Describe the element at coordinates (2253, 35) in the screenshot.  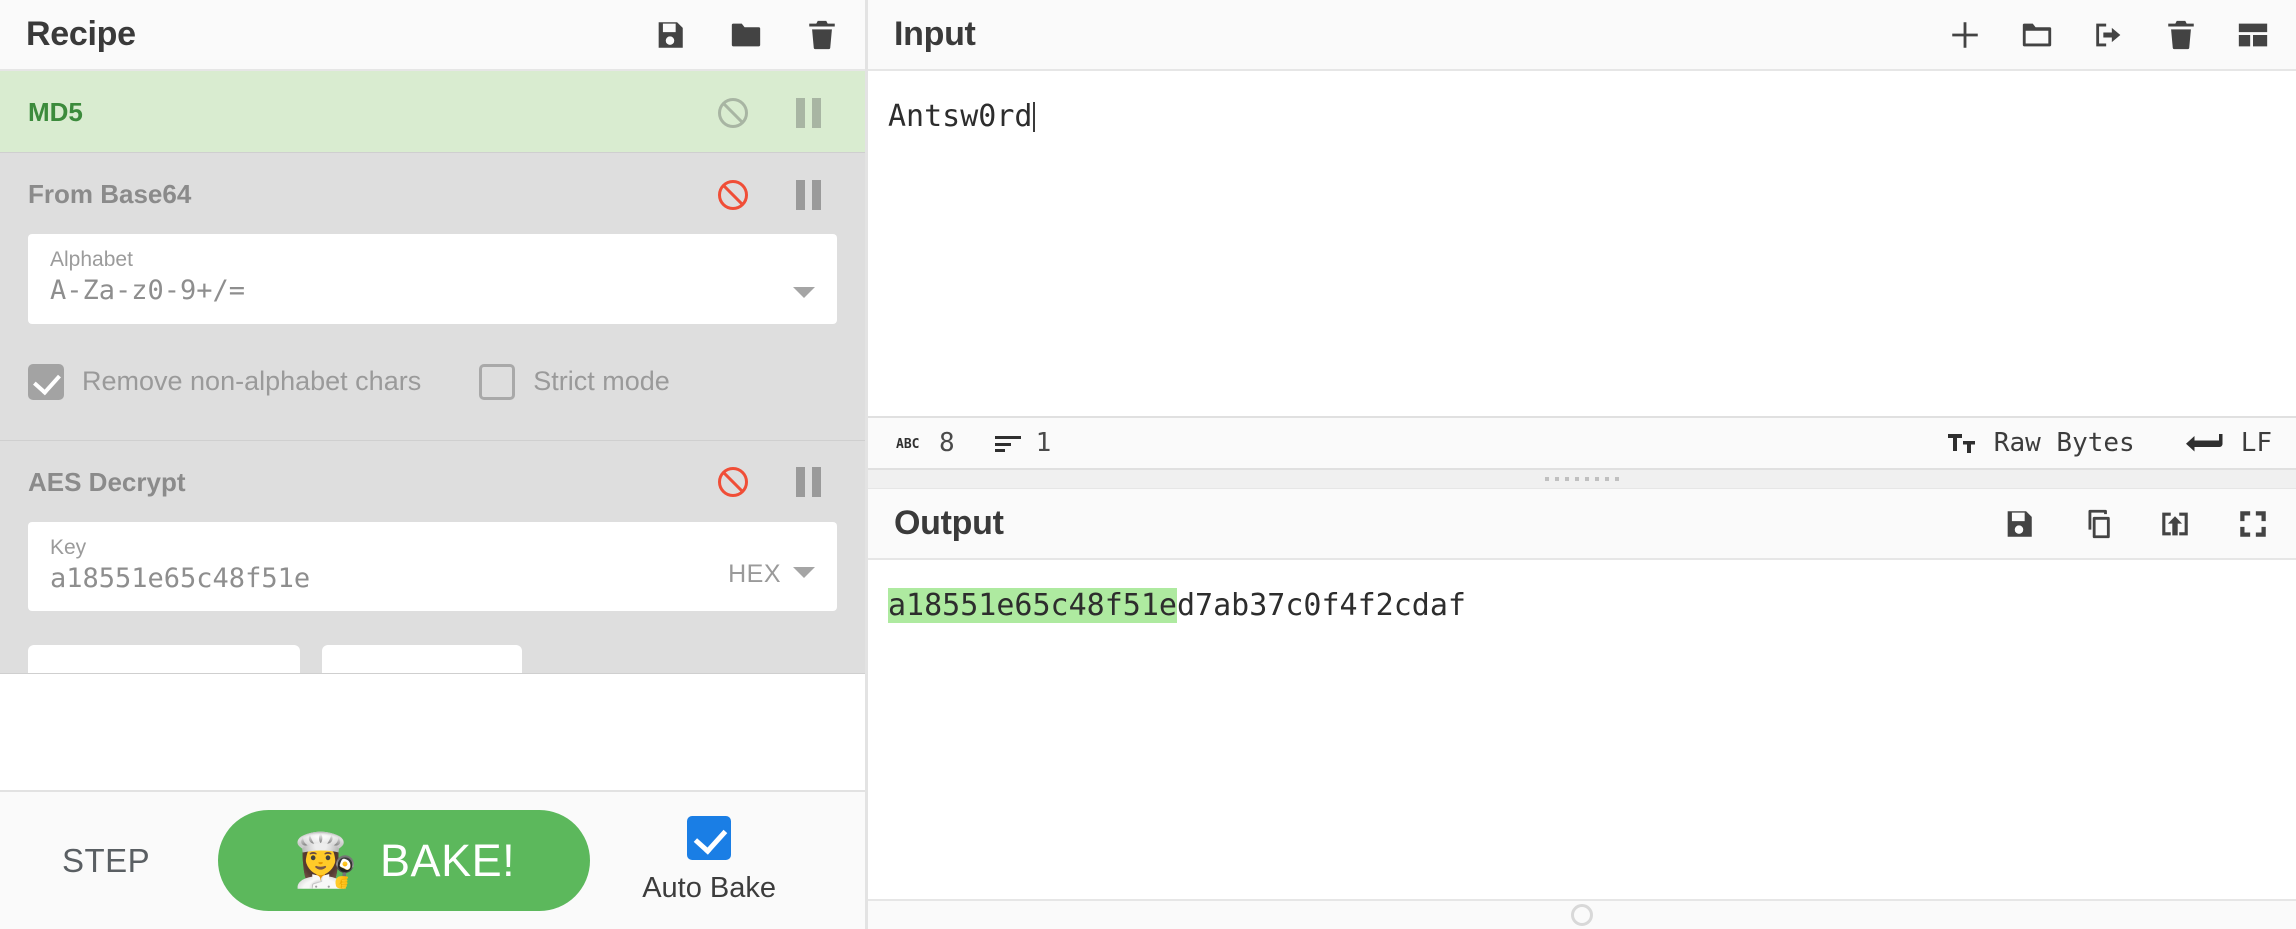
I see `reset-pane-layout-icon` at that location.